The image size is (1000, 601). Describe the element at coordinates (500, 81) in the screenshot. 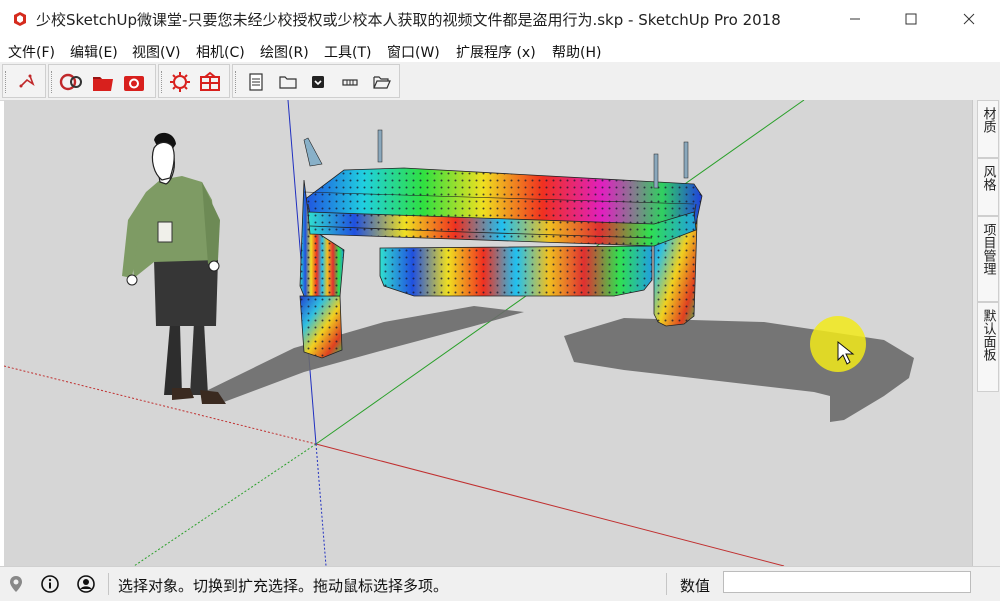

I see `toolbar` at that location.